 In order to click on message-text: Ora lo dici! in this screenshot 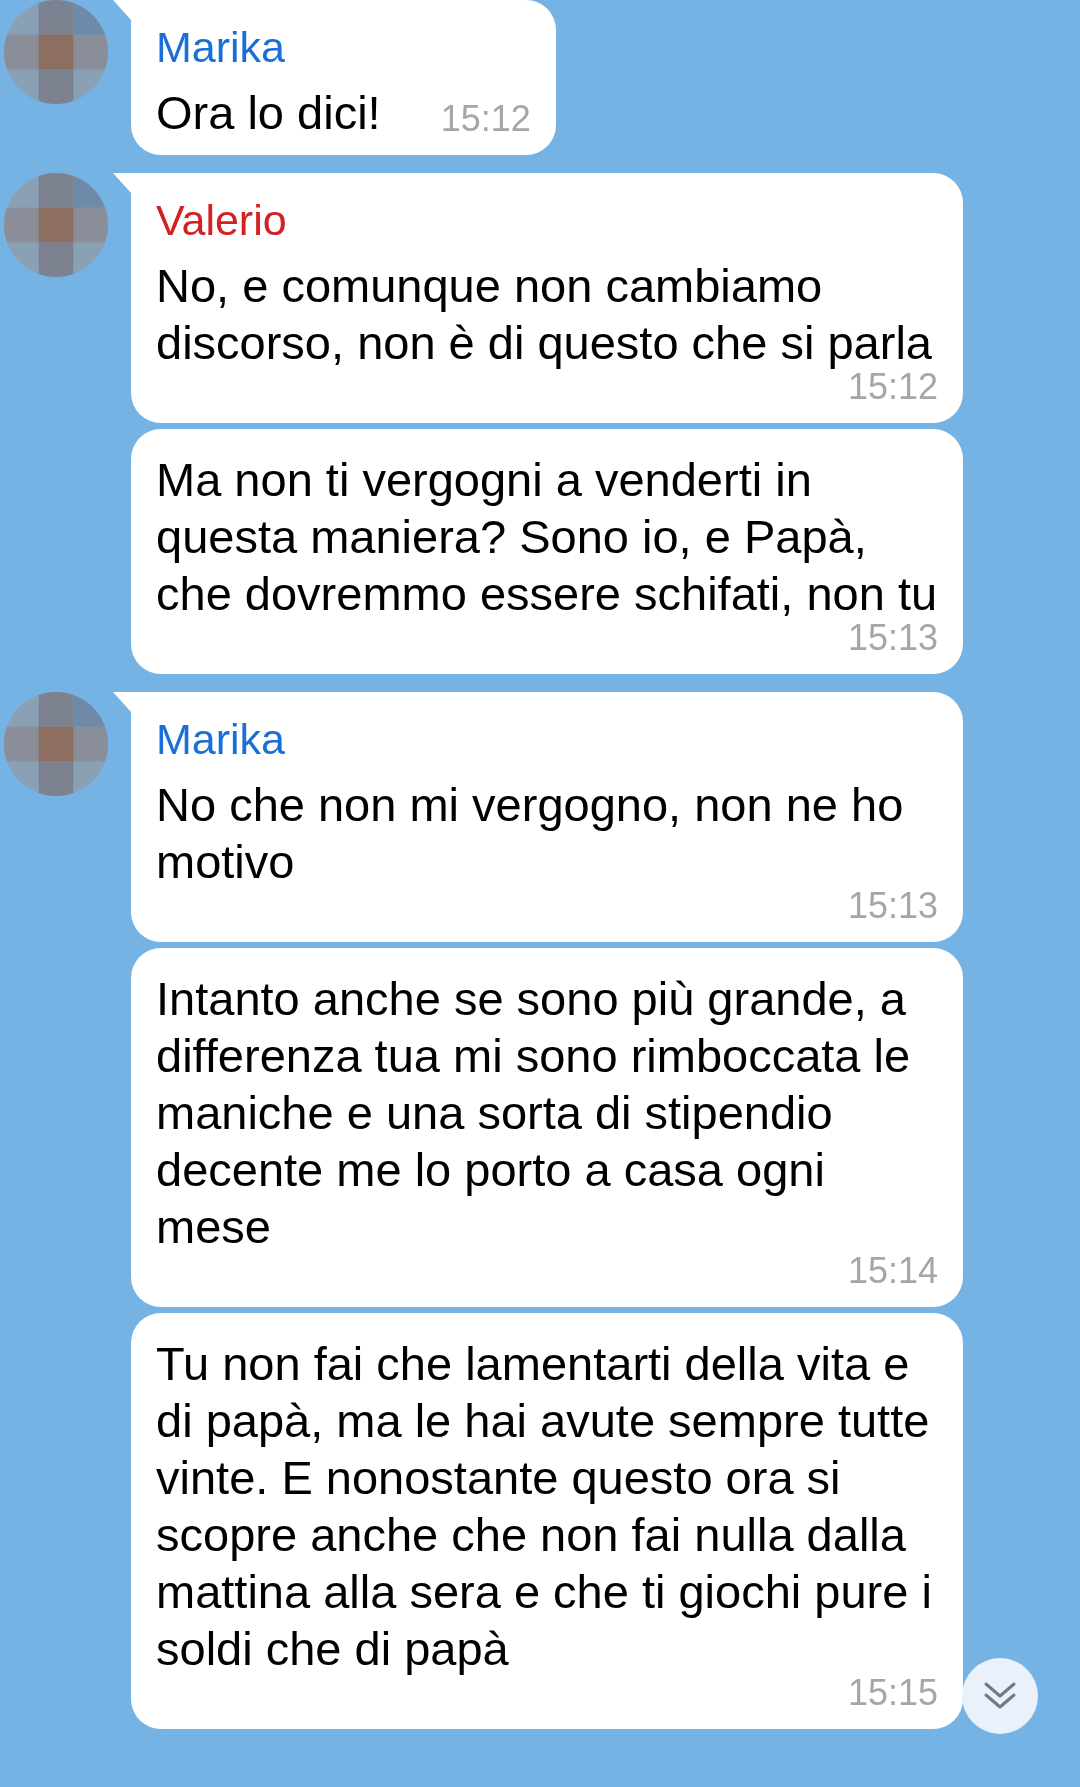, I will do `click(268, 113)`.